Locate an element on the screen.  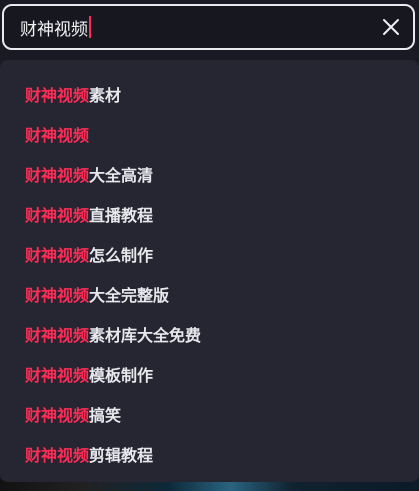
suggestion-text: 素材 is located at coordinates (105, 95).